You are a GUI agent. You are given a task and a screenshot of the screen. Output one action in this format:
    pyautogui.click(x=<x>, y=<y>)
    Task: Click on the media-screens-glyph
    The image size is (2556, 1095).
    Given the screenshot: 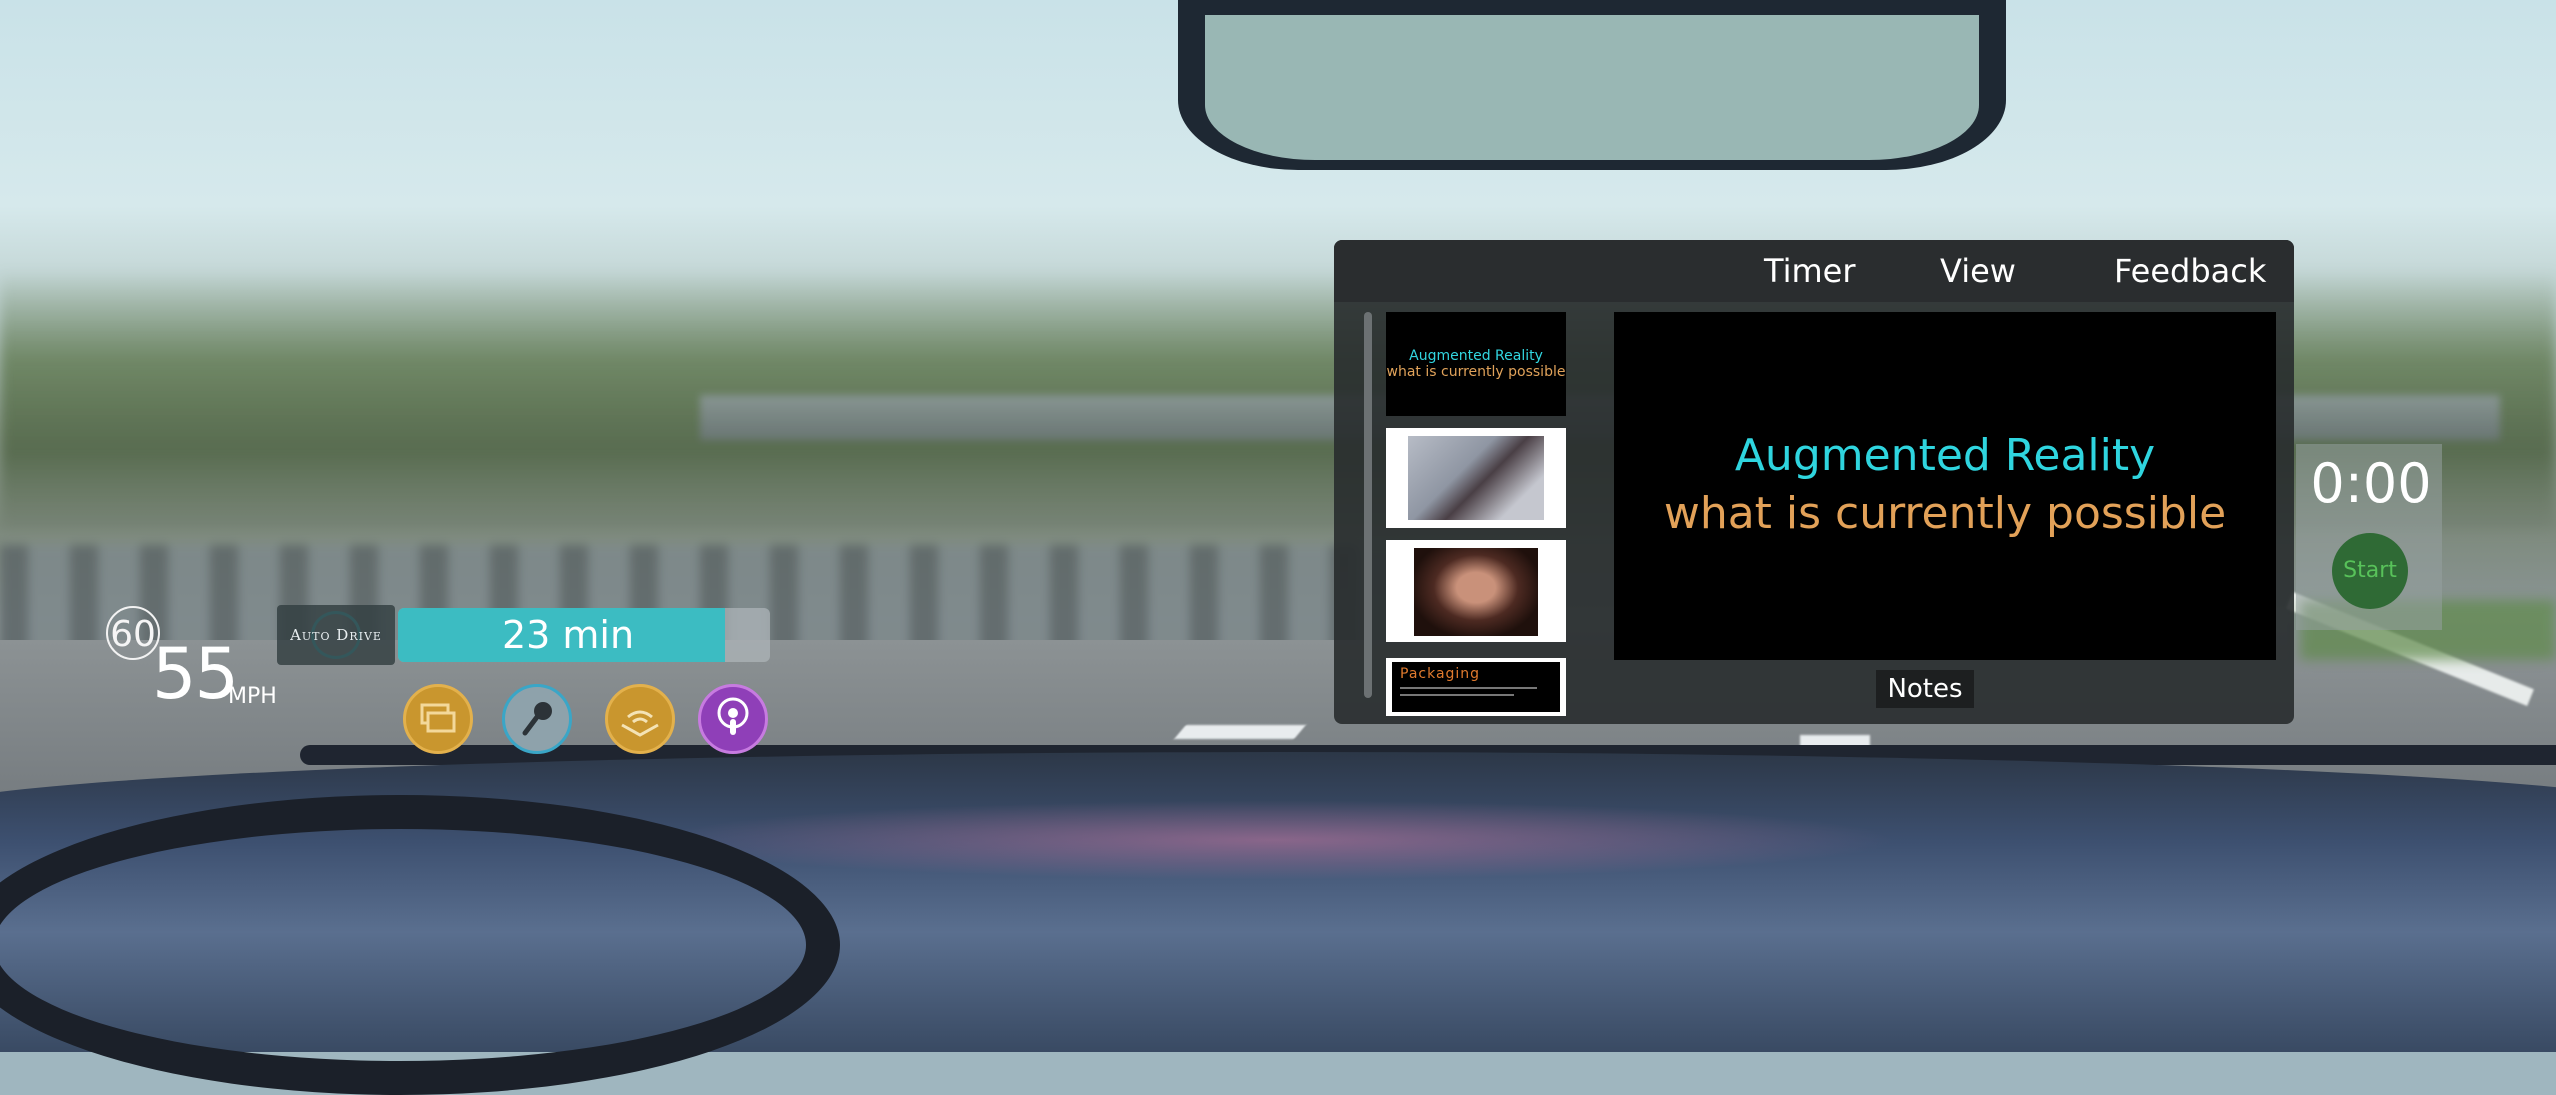 What is the action you would take?
    pyautogui.click(x=438, y=718)
    